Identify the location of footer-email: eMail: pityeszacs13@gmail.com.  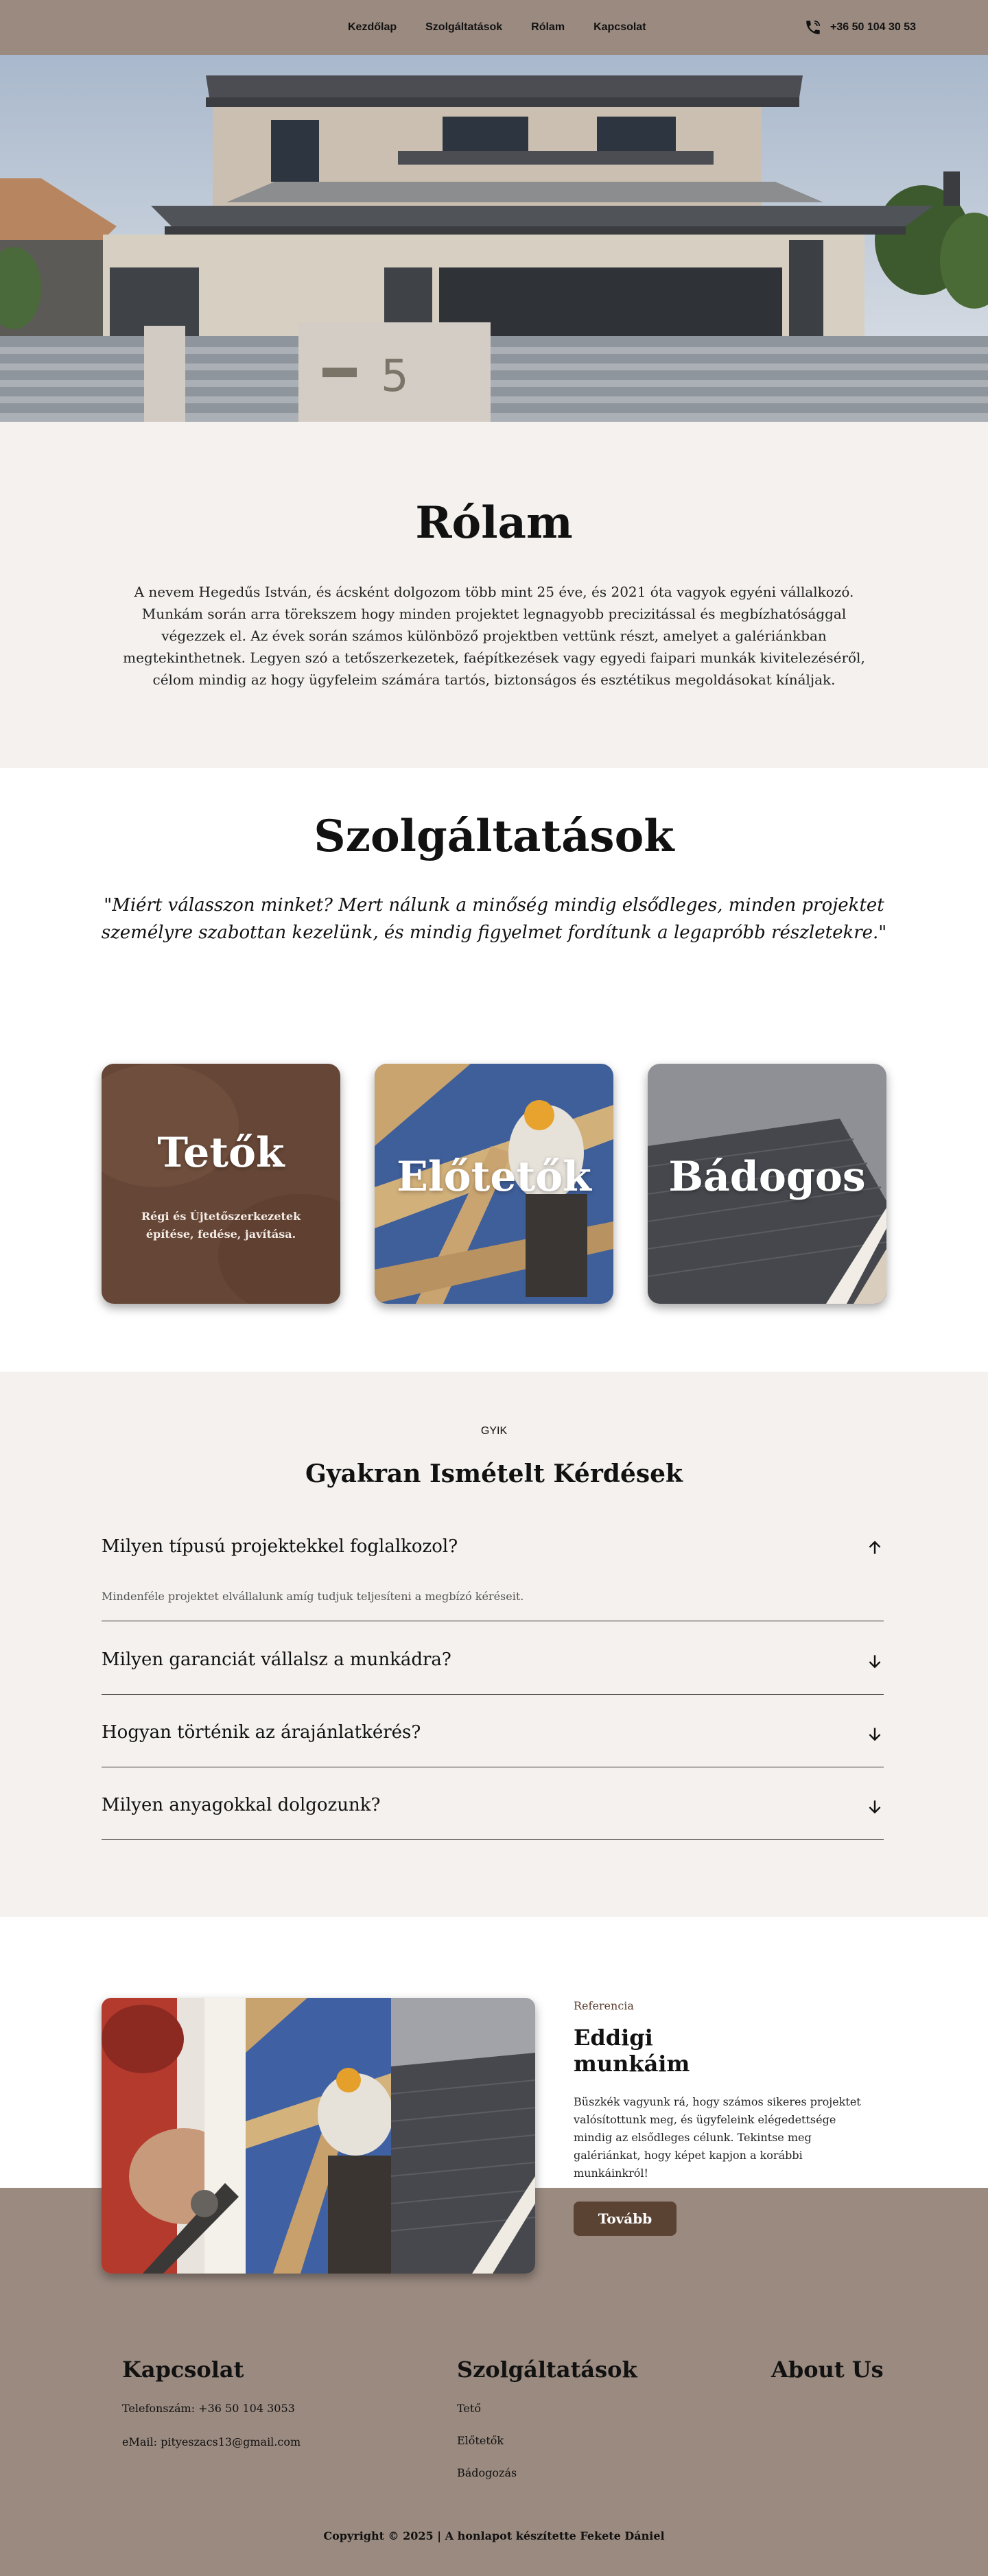
(211, 2441).